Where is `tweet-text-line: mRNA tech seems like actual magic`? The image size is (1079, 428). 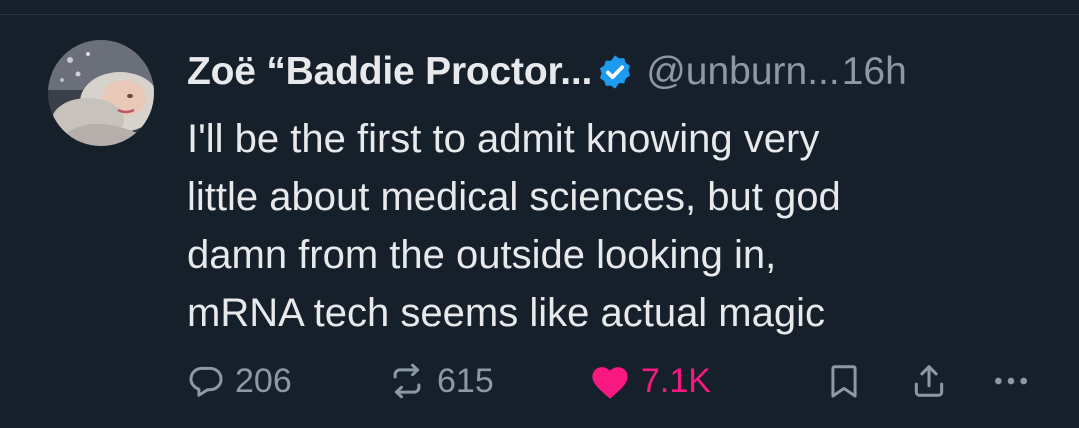 tweet-text-line: mRNA tech seems like actual magic is located at coordinates (506, 313).